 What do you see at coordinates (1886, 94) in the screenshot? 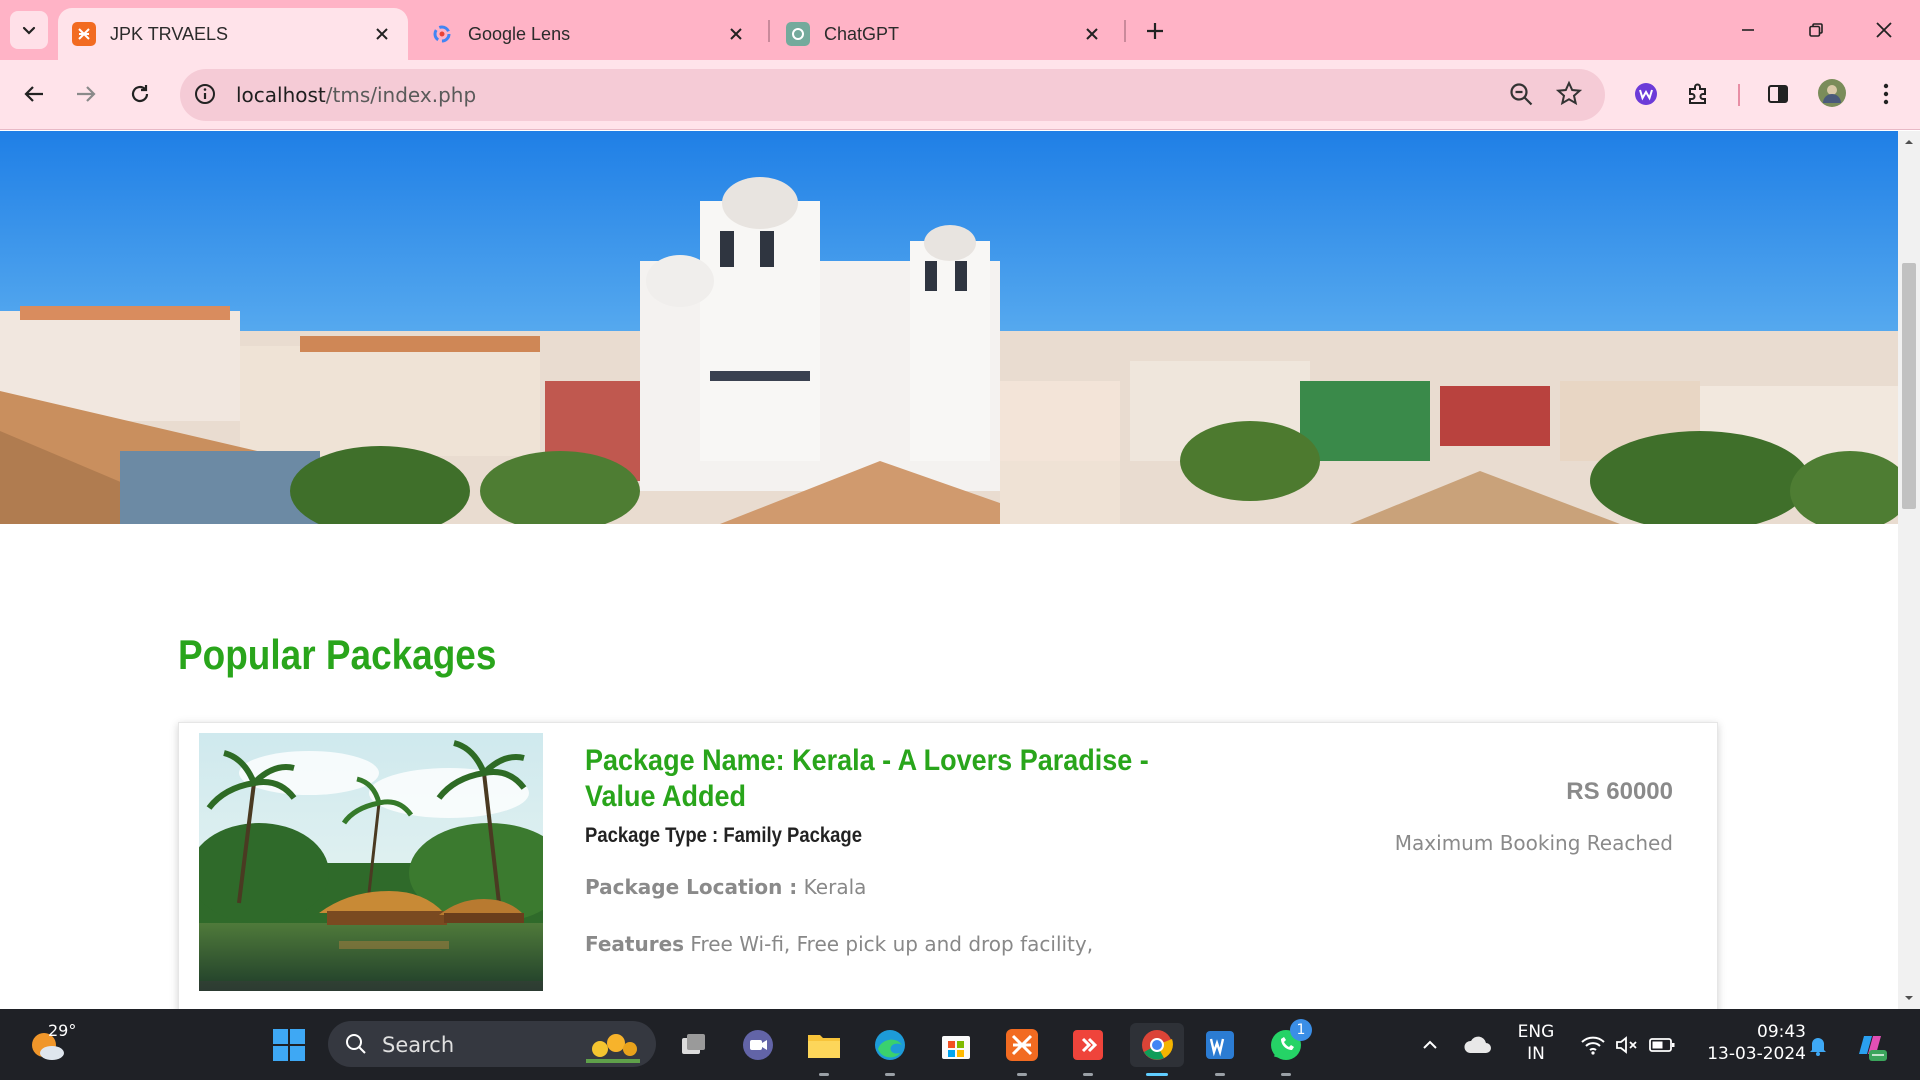
I see `more-menu-icon` at bounding box center [1886, 94].